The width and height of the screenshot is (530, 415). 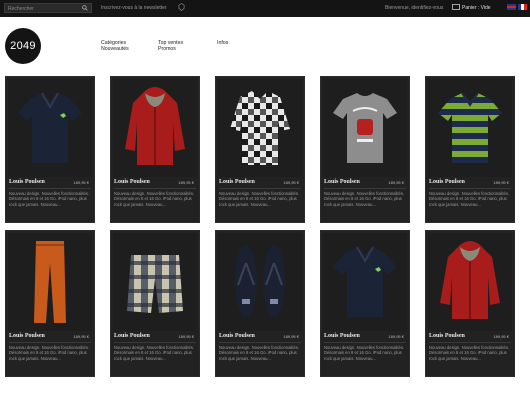 What do you see at coordinates (365, 128) in the screenshot?
I see `product-image-grey-tee` at bounding box center [365, 128].